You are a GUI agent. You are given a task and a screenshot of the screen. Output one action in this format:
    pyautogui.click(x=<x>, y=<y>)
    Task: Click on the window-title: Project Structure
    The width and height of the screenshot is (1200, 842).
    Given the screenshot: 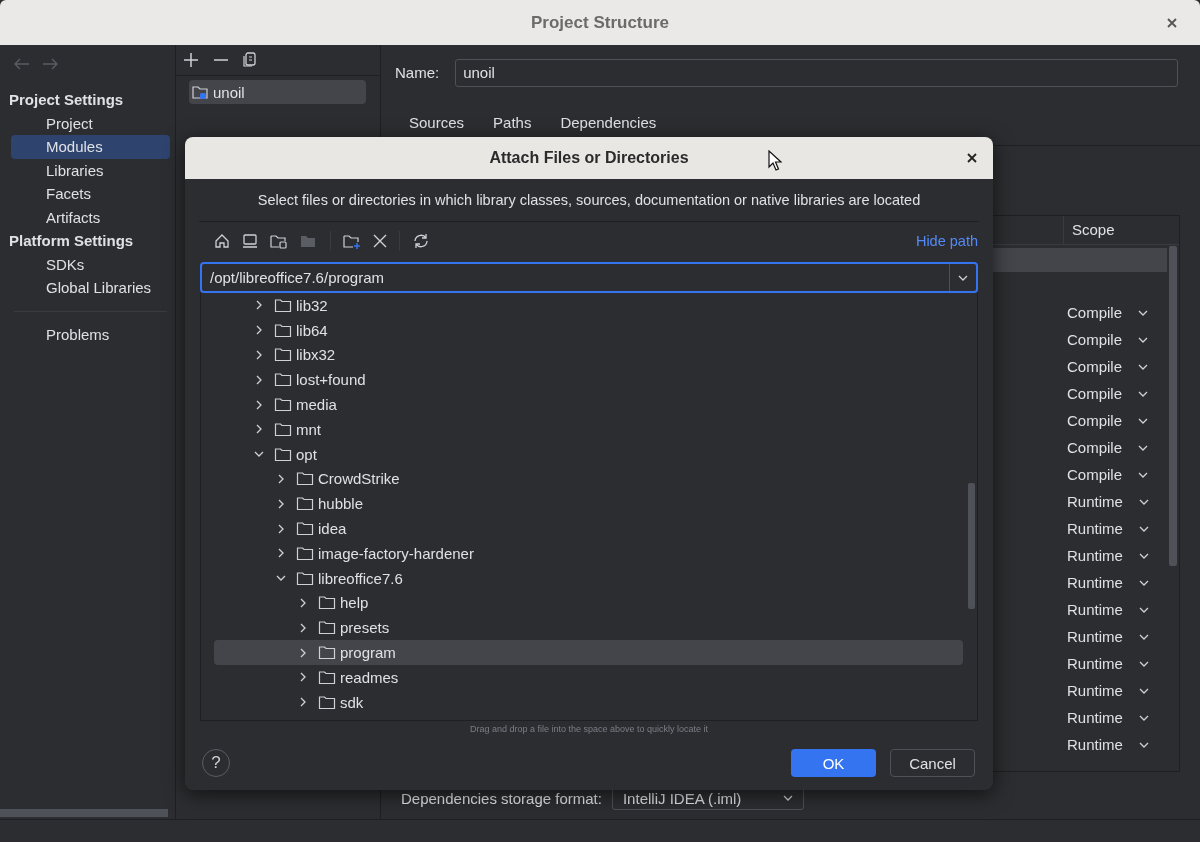 What is the action you would take?
    pyautogui.click(x=600, y=22)
    